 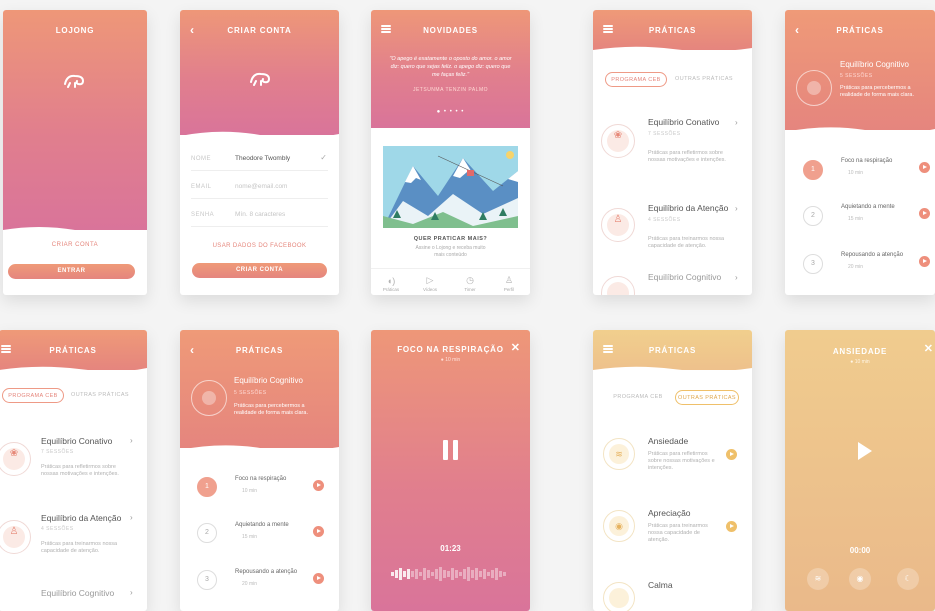 I want to click on step-name: Aquietando a mente, so click(x=262, y=525).